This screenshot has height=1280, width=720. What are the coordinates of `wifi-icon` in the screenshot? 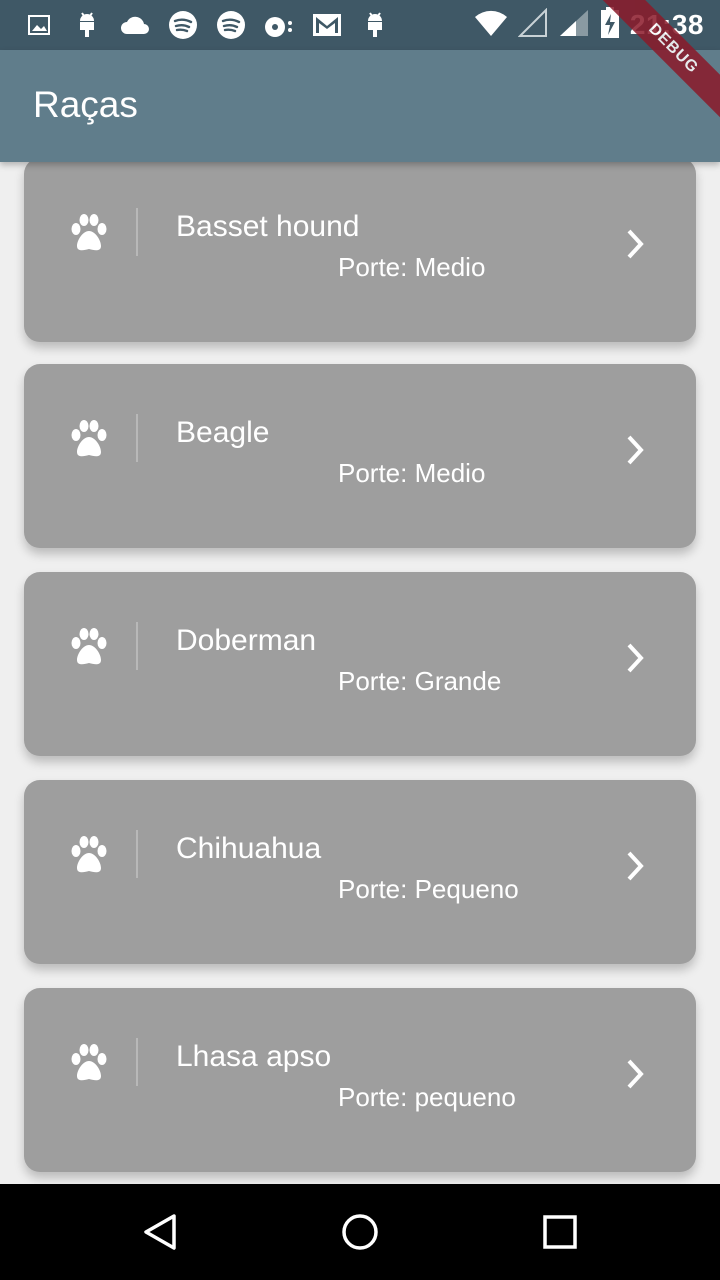 It's located at (491, 25).